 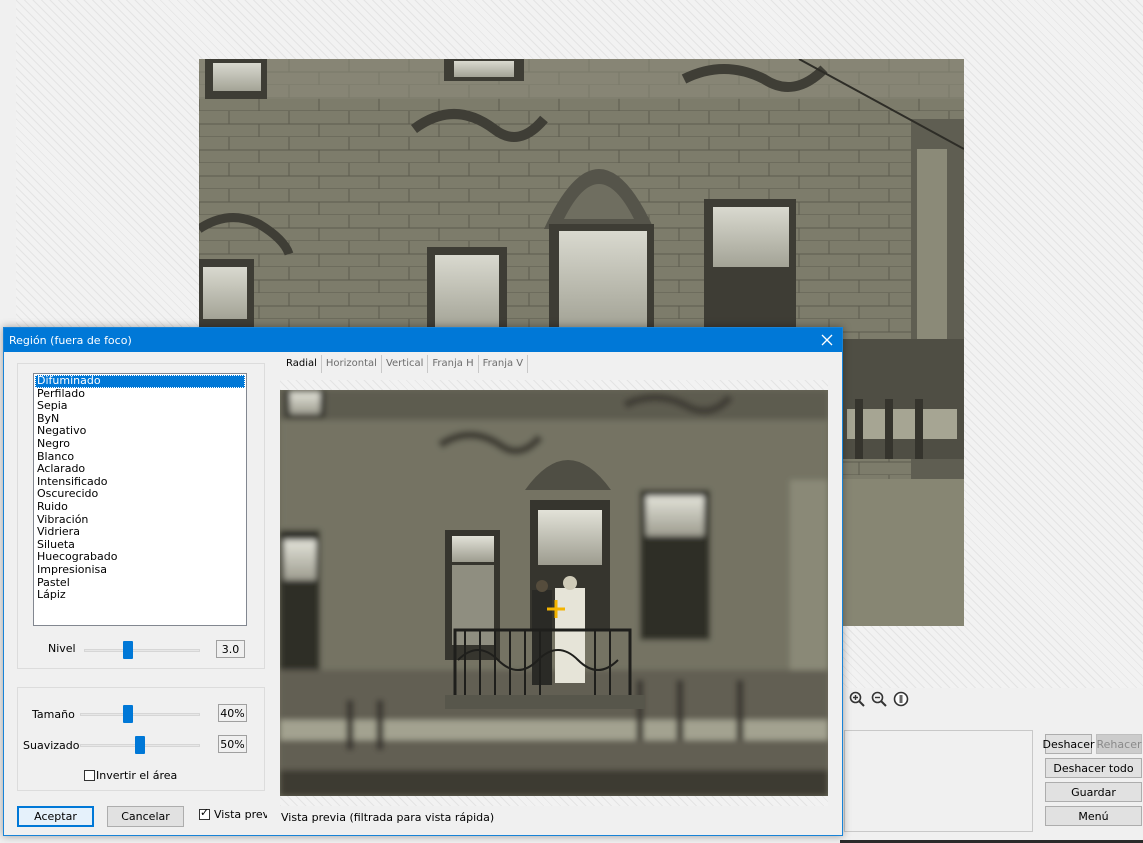 I want to click on size-value: 40%, so click(x=232, y=713).